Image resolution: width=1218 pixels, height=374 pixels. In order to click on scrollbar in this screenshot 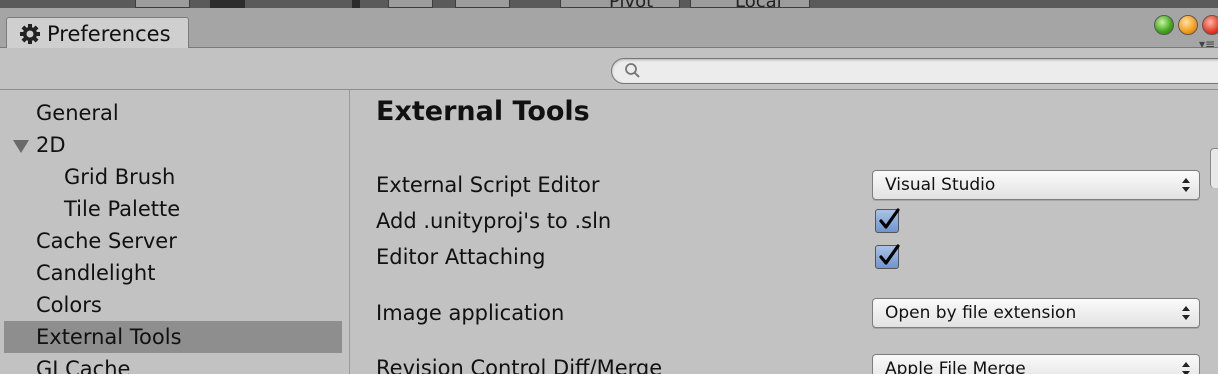, I will do `click(1214, 168)`.